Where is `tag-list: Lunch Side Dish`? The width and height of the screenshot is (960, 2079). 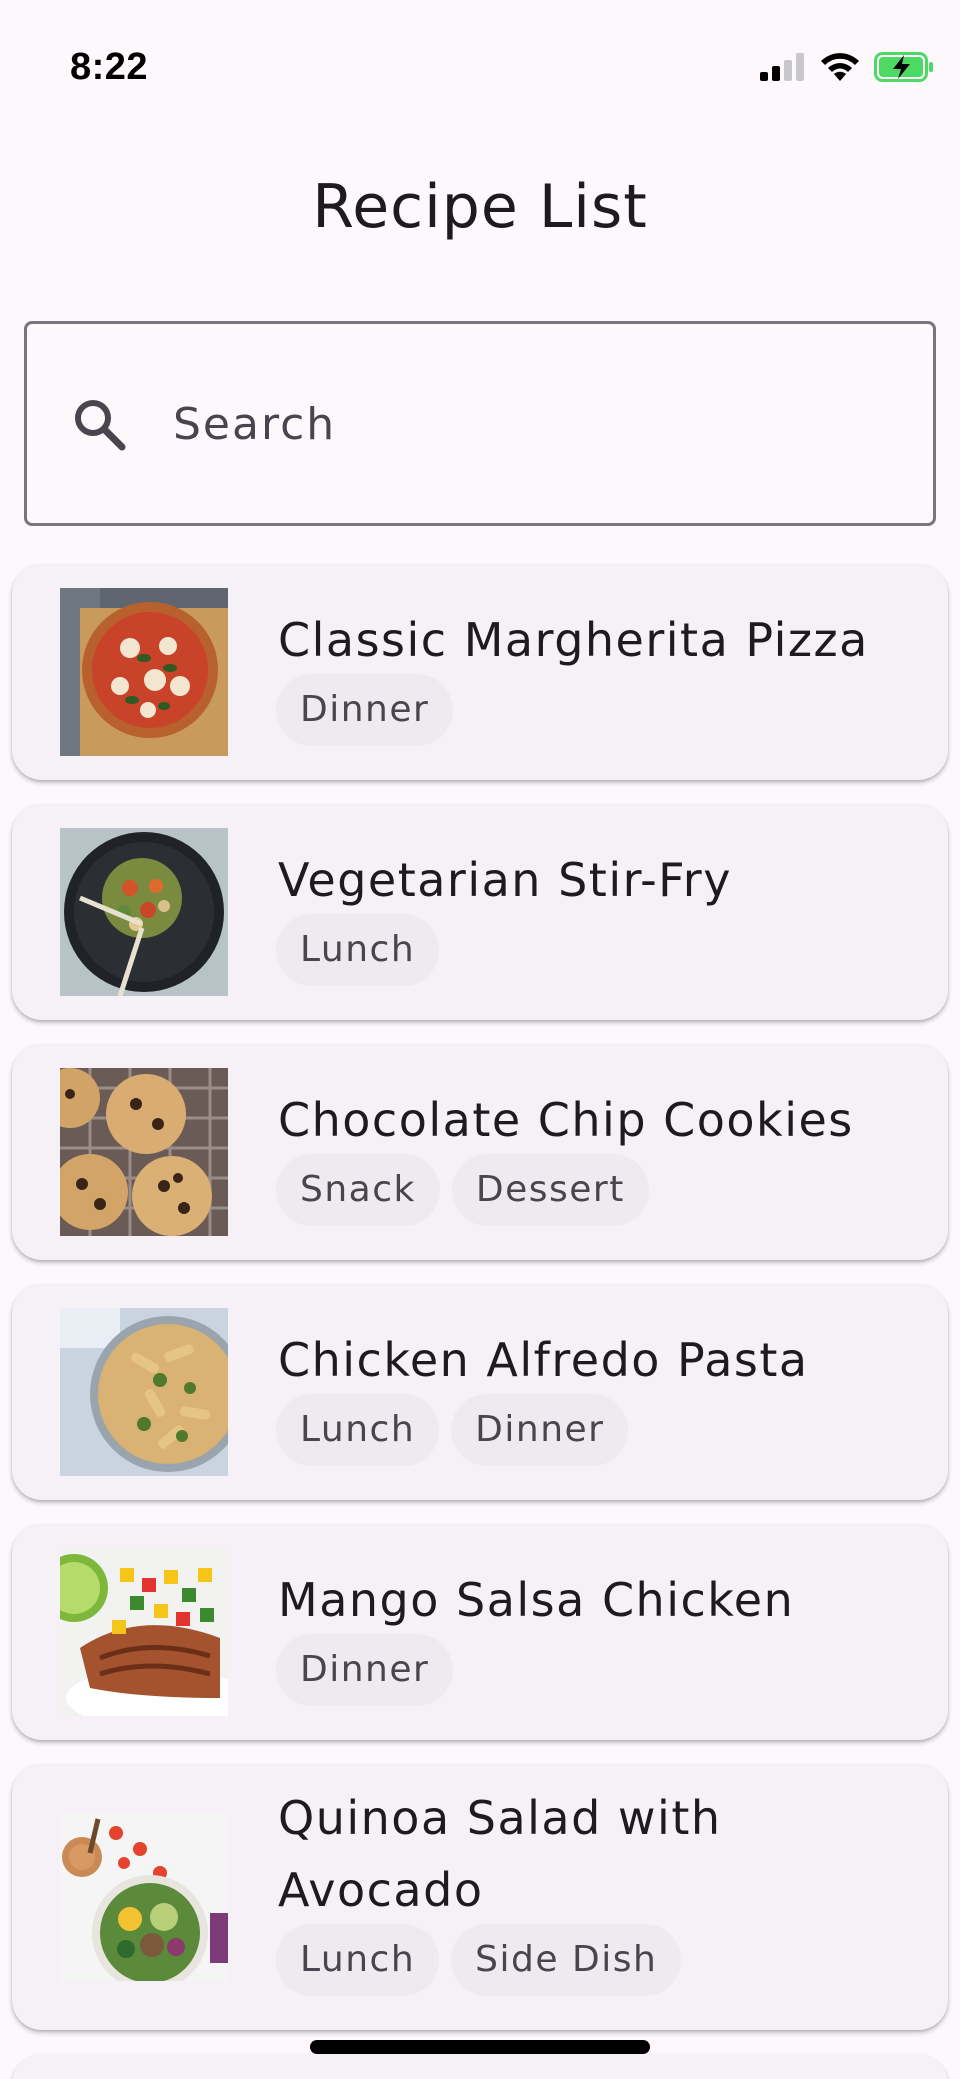 tag-list: Lunch Side Dish is located at coordinates (479, 1960).